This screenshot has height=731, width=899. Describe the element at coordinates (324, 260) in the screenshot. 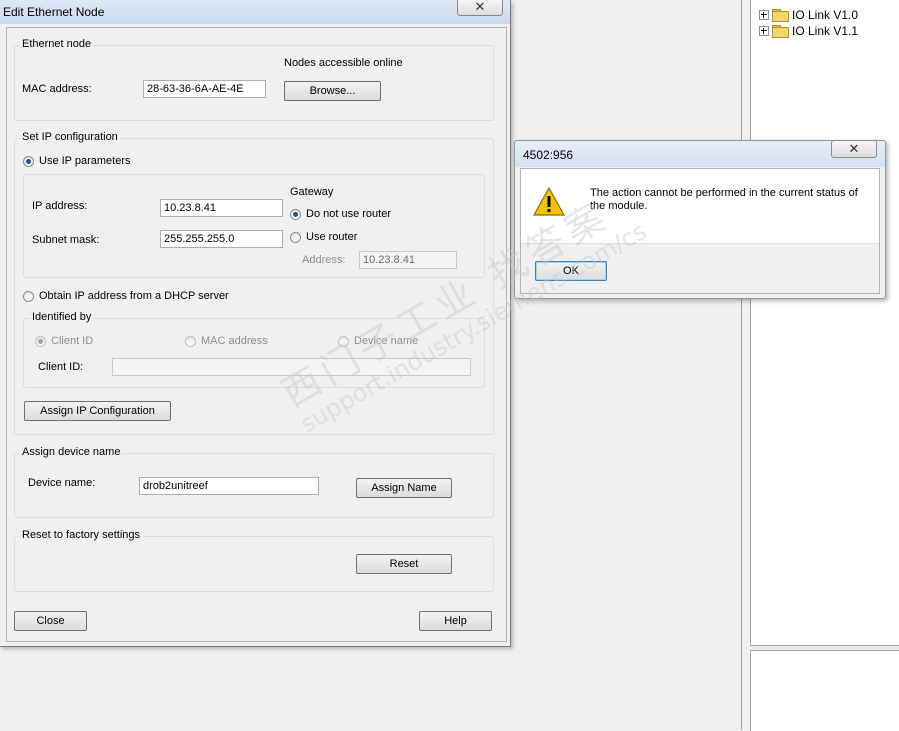

I see `router-address-label: Address:` at that location.